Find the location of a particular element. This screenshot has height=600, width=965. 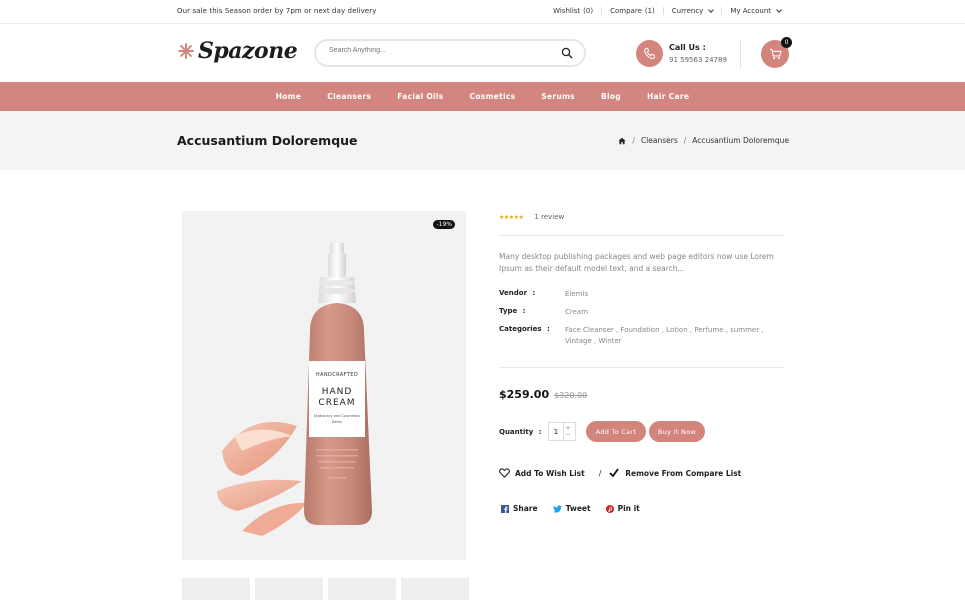

phone-icon is located at coordinates (649, 53).